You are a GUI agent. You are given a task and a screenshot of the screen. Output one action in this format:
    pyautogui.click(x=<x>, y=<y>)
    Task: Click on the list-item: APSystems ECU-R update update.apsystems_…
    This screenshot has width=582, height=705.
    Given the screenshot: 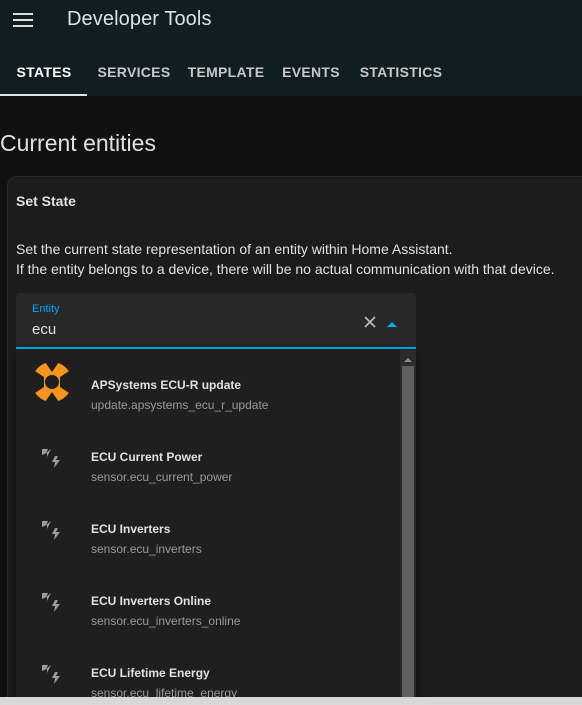 What is the action you would take?
    pyautogui.click(x=208, y=386)
    